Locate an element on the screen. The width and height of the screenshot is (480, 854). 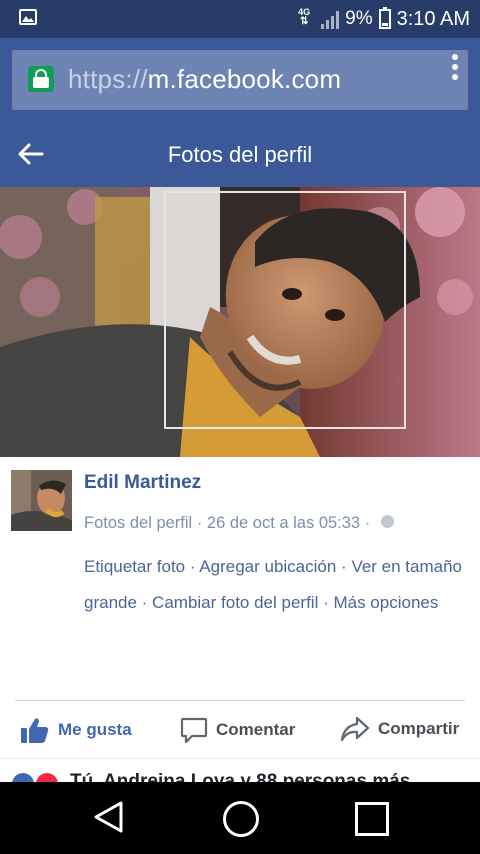
url-text: https://m.facebook.com is located at coordinates (204, 79).